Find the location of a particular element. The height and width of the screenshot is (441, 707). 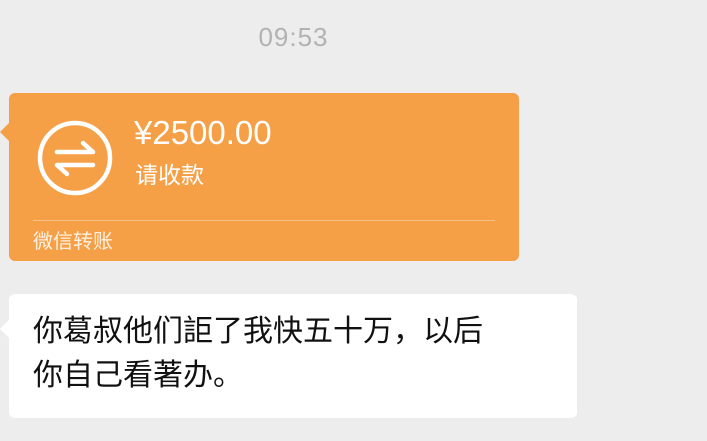

transfer-arrows-icon is located at coordinates (75, 158).